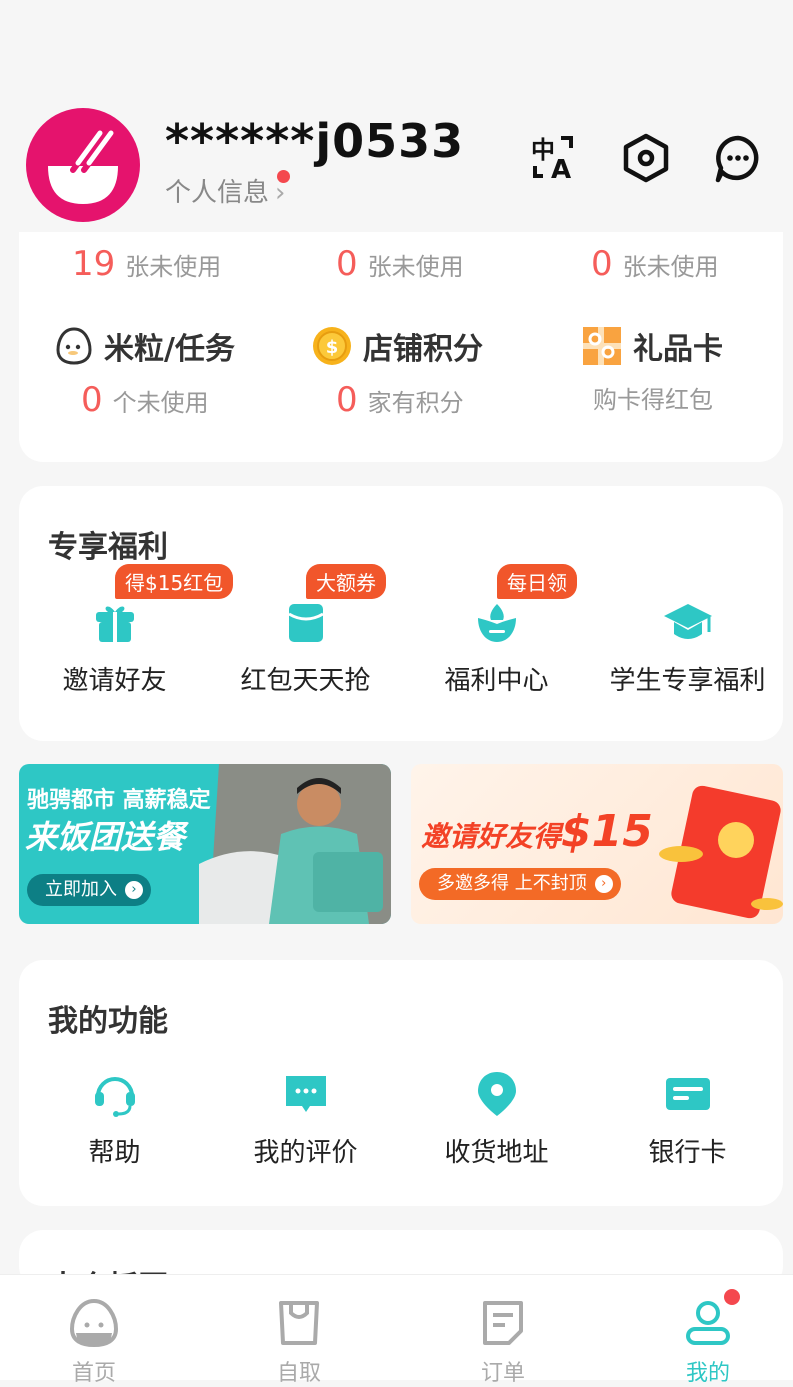  What do you see at coordinates (114, 624) in the screenshot?
I see `gift-icon` at bounding box center [114, 624].